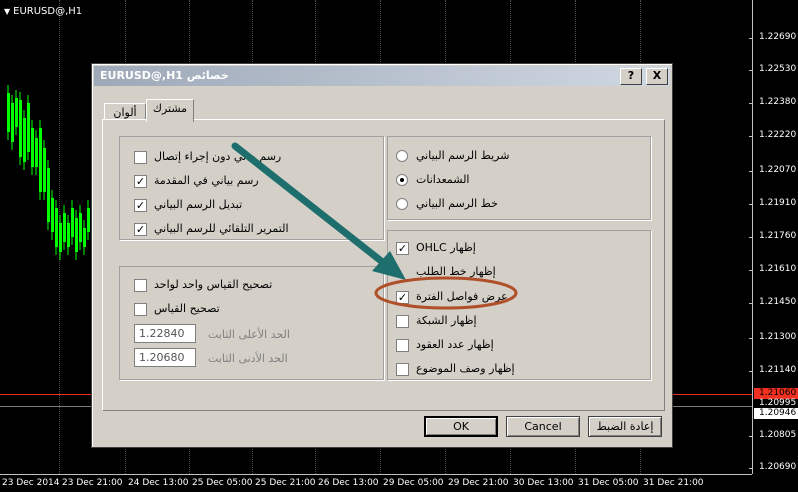 This screenshot has height=492, width=798. I want to click on fixed-max-label: الحد الأعلى الثابت, so click(249, 334).